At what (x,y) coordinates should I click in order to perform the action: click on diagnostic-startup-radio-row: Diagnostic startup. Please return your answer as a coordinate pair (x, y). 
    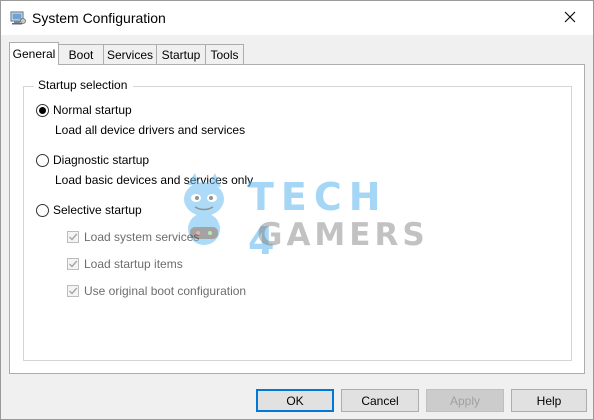
    Looking at the image, I should click on (92, 160).